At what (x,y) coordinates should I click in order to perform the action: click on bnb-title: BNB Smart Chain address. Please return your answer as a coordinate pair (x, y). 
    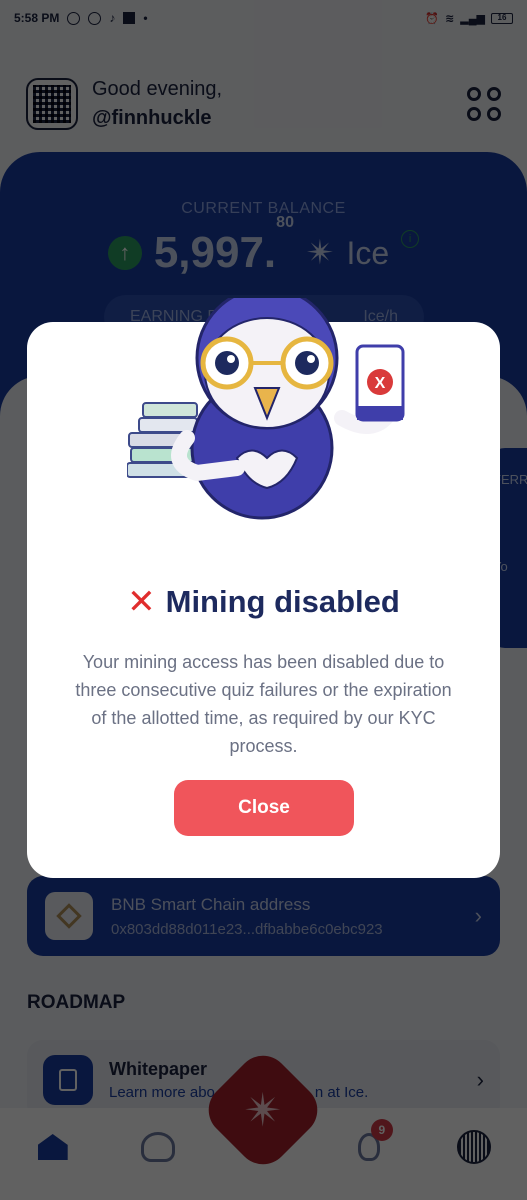
    Looking at the image, I should click on (211, 904).